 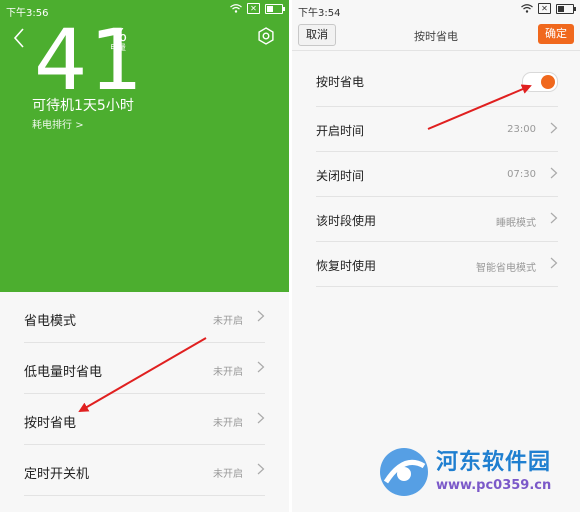 I want to click on row-label: 该时段使用, so click(x=346, y=221).